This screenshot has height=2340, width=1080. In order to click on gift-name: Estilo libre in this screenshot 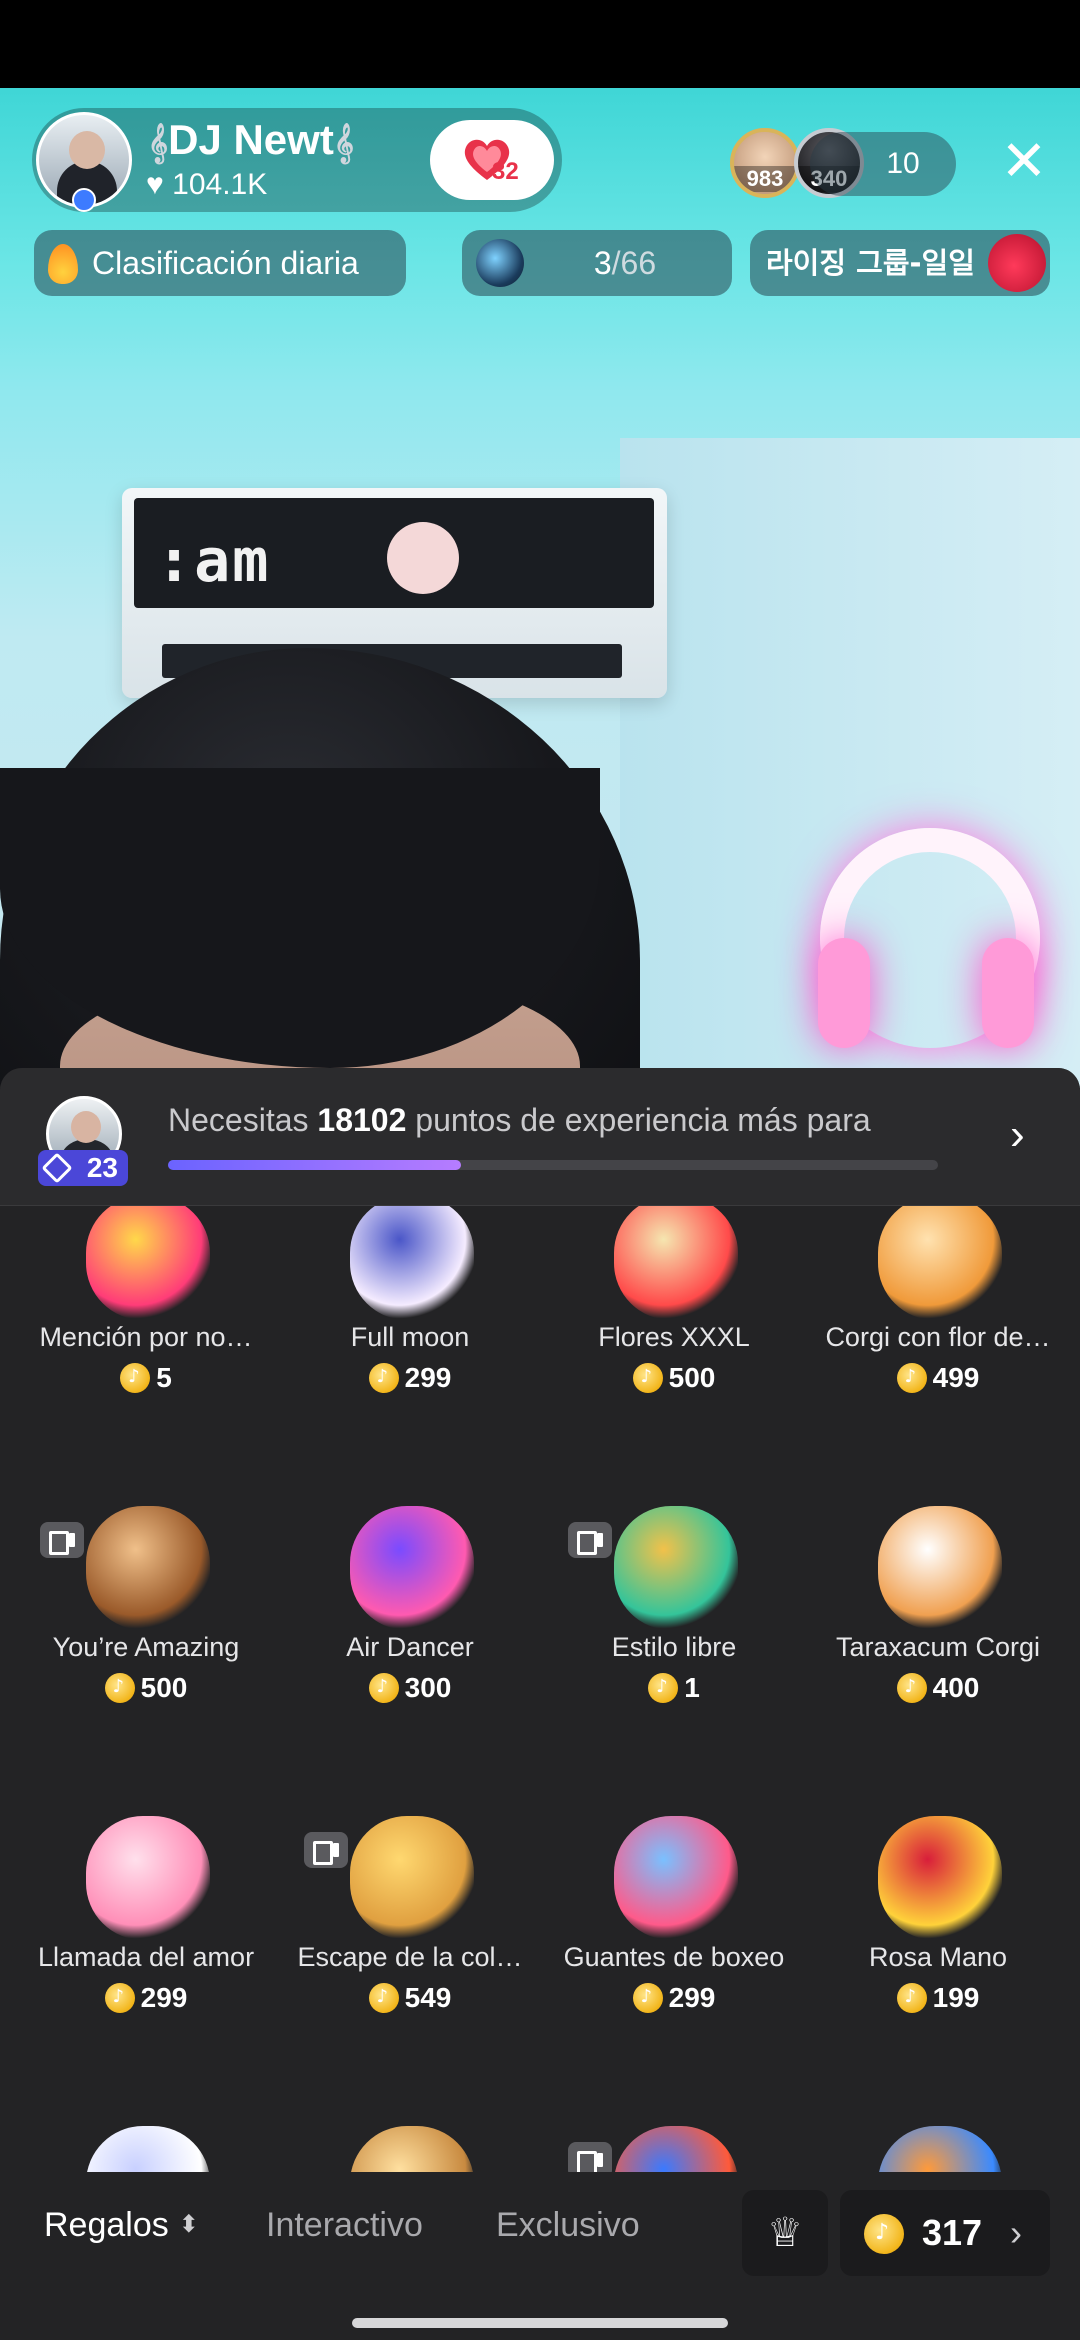, I will do `click(674, 1647)`.